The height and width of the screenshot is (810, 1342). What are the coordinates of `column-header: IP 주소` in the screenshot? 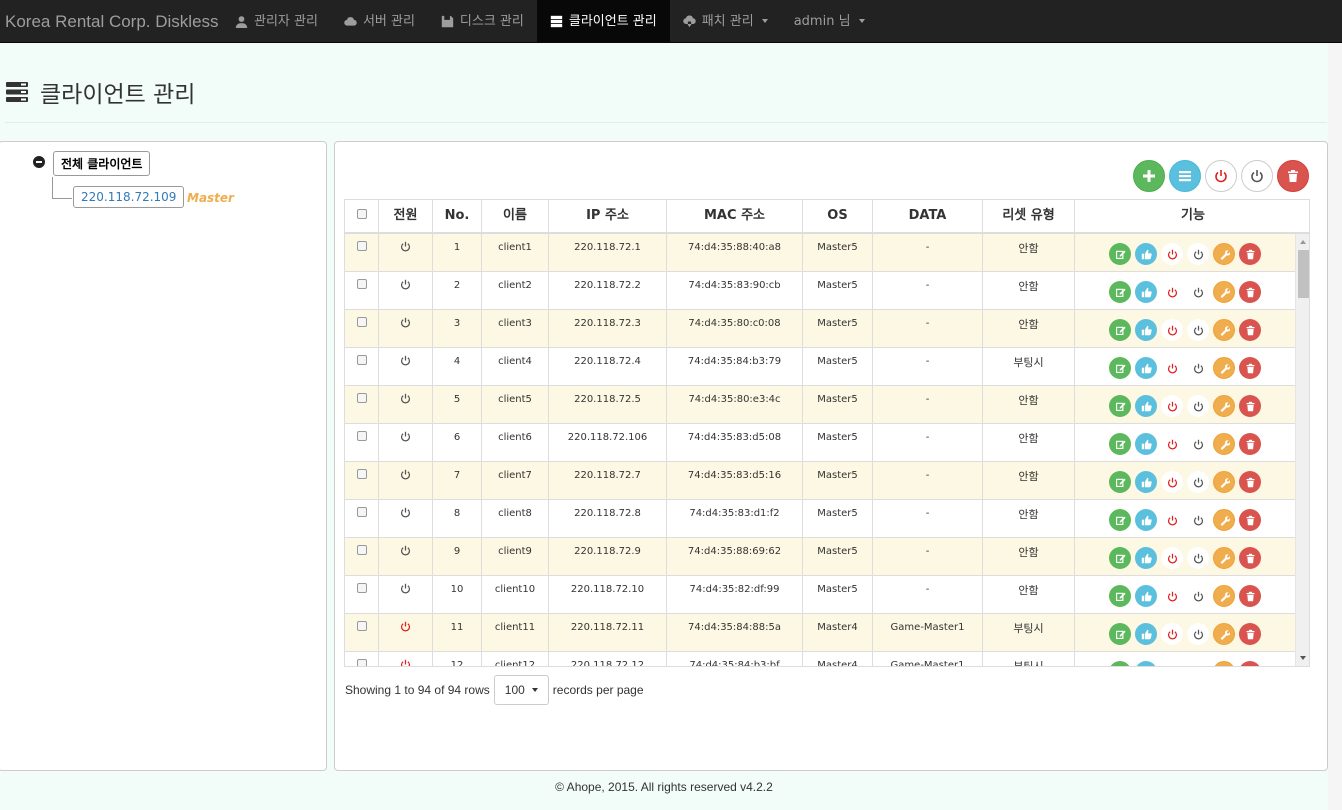 It's located at (608, 216).